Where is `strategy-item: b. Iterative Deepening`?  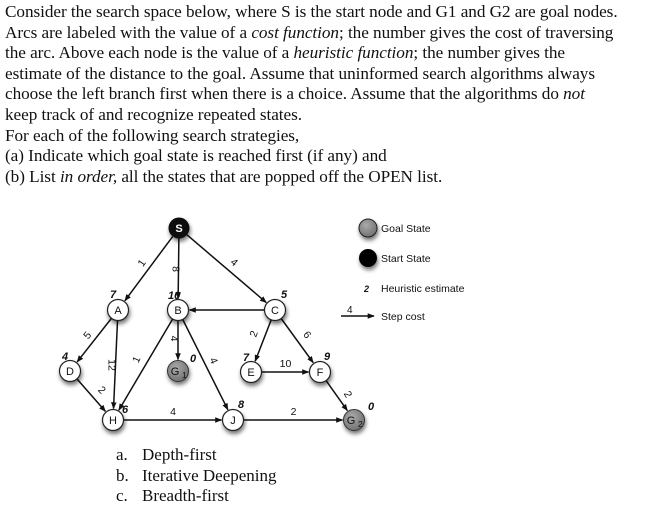
strategy-item: b. Iterative Deepening is located at coordinates (196, 476).